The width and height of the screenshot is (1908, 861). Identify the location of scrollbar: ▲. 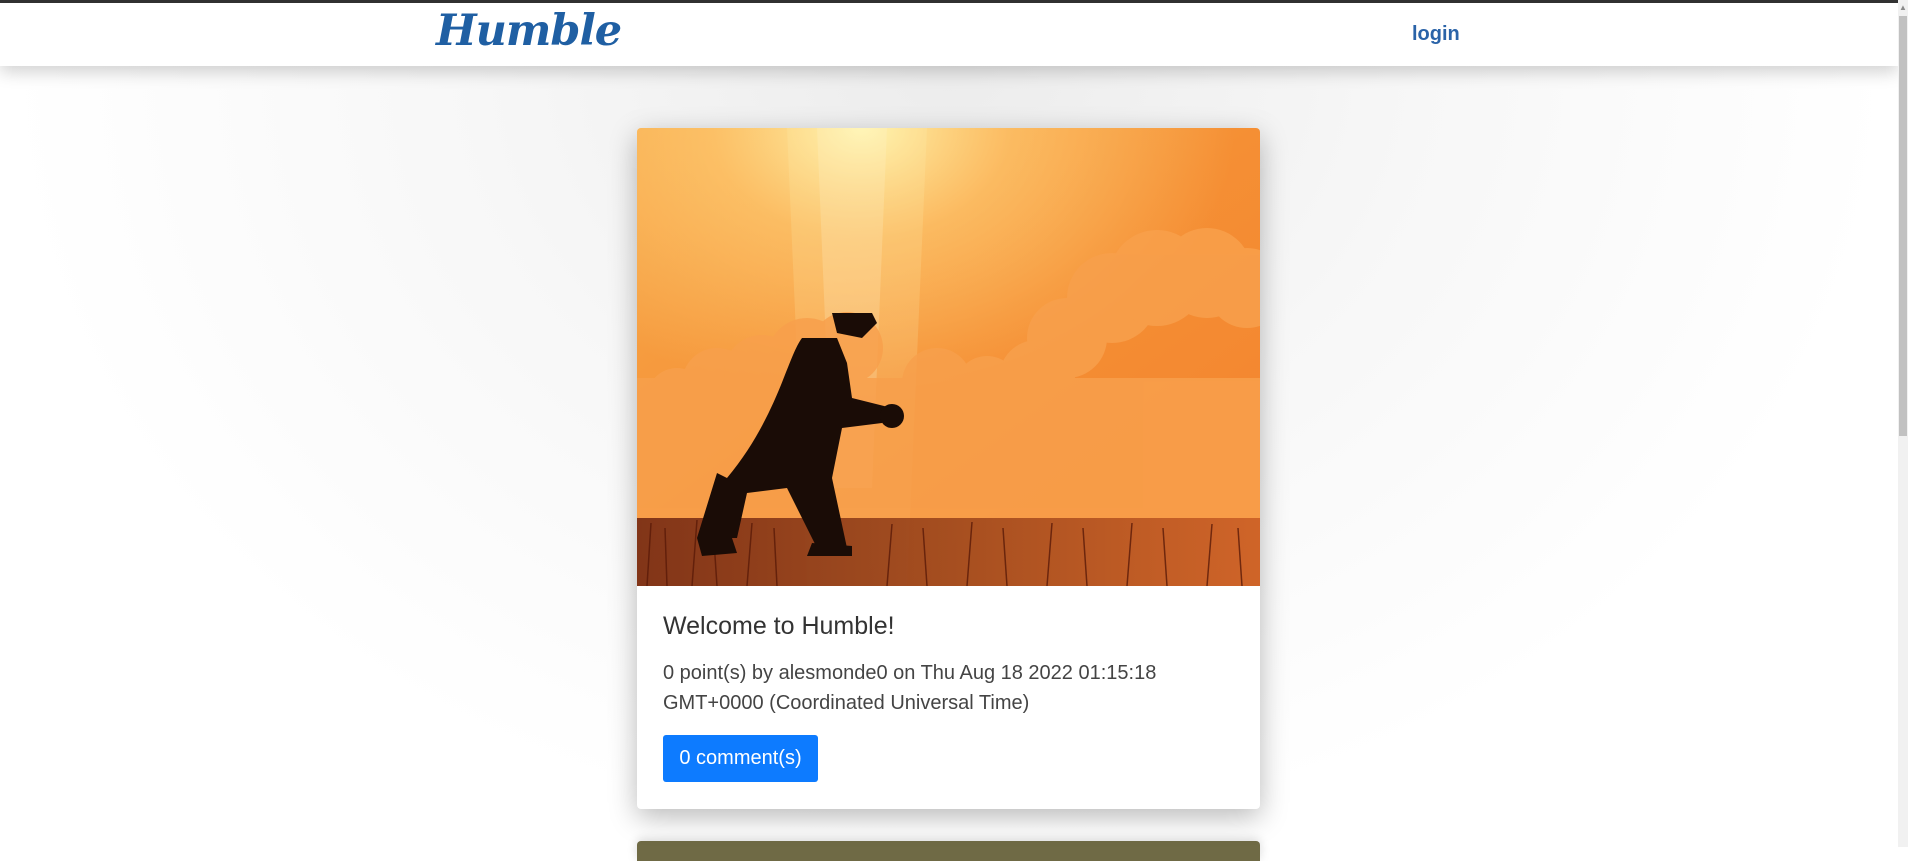
(1903, 423).